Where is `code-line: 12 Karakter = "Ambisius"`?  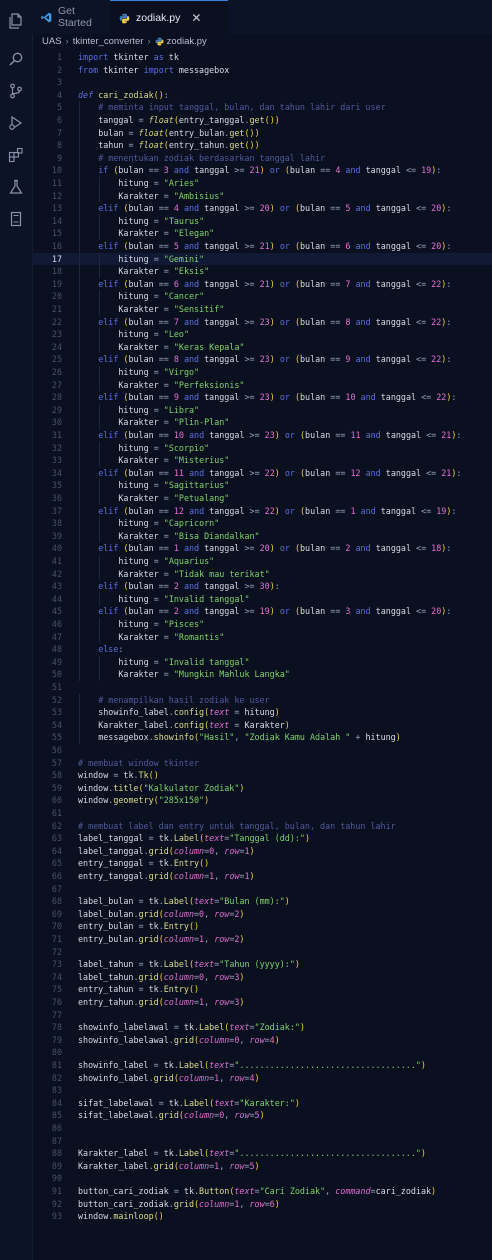
code-line: 12 Karakter = "Ambisius" is located at coordinates (262, 196).